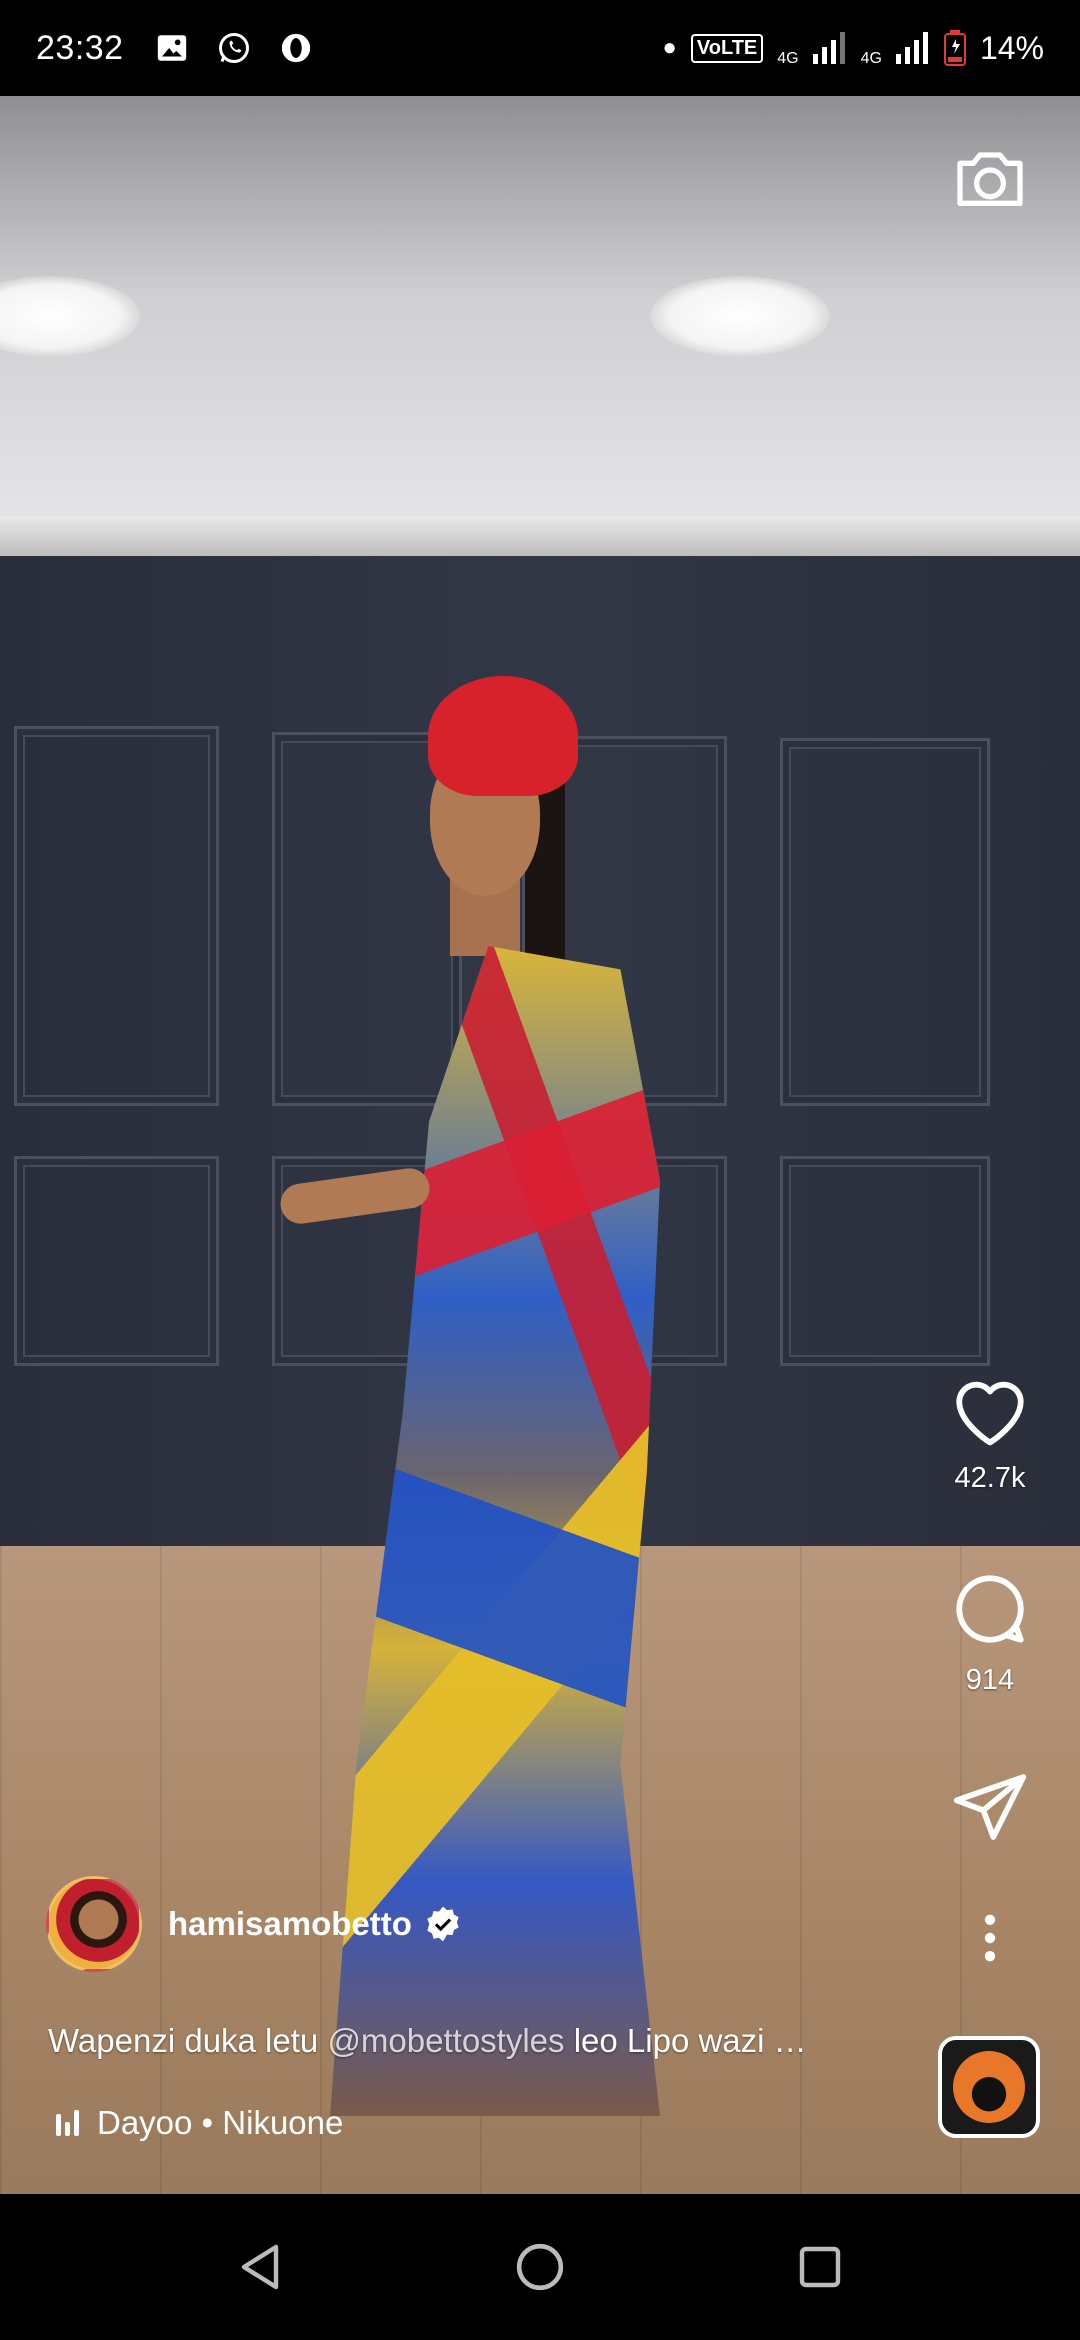  I want to click on notification-icons, so click(234, 48).